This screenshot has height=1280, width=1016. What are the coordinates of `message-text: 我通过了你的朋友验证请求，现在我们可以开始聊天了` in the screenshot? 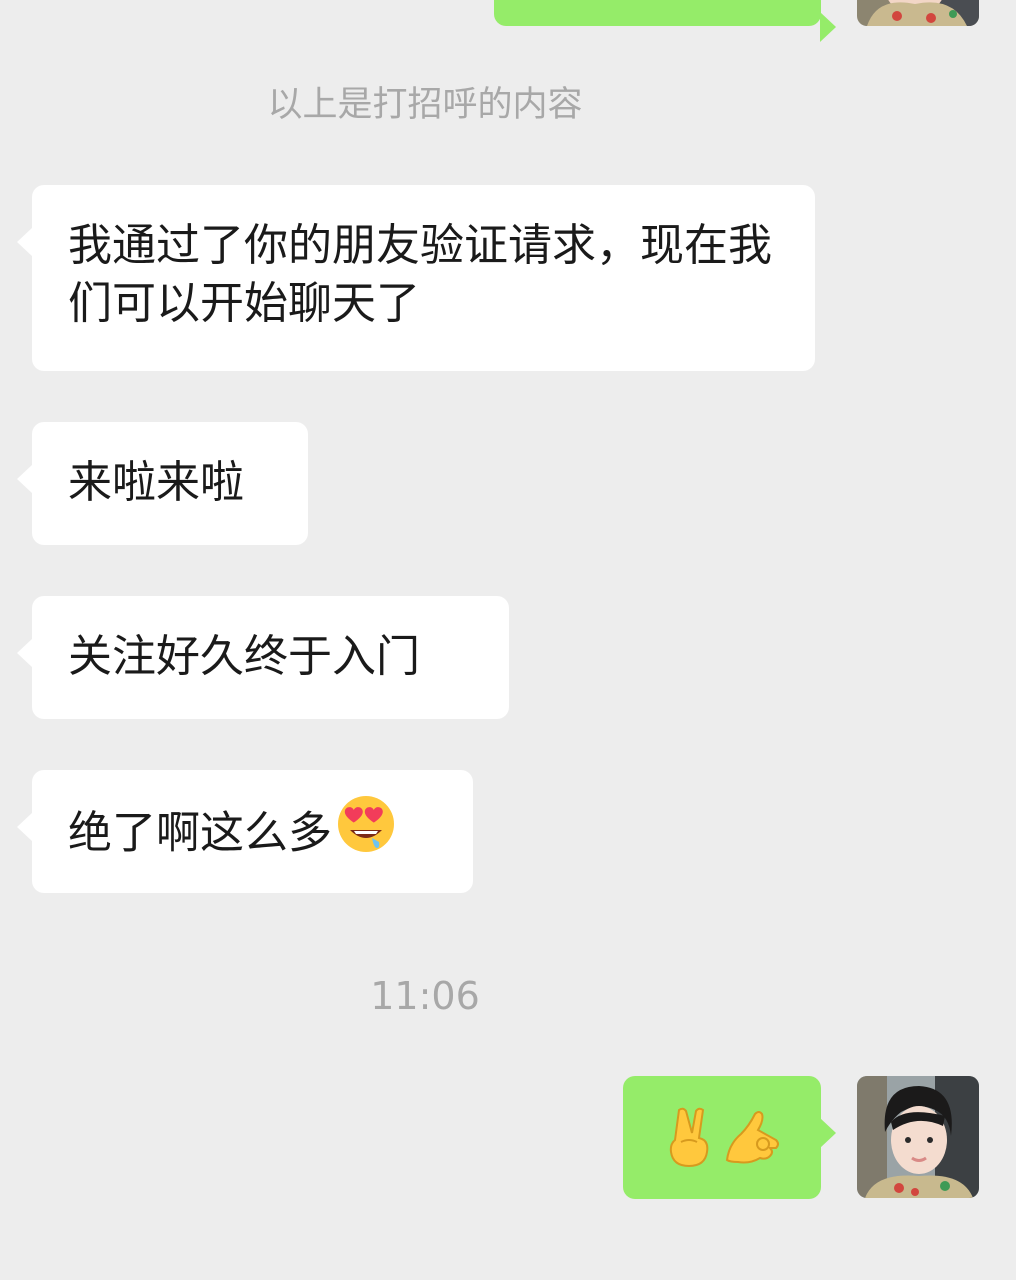 It's located at (420, 274).